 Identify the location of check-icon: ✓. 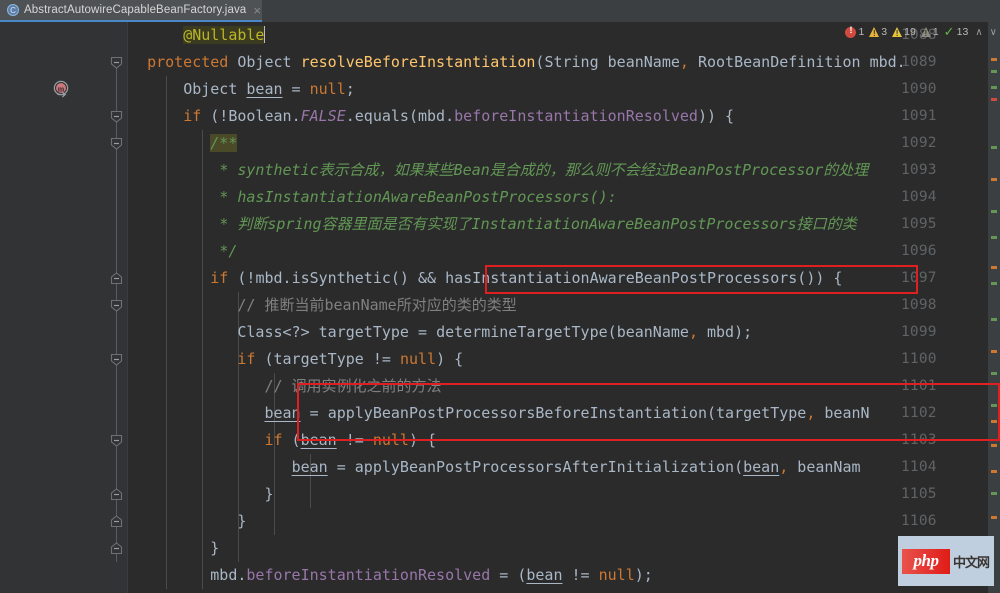
(949, 32).